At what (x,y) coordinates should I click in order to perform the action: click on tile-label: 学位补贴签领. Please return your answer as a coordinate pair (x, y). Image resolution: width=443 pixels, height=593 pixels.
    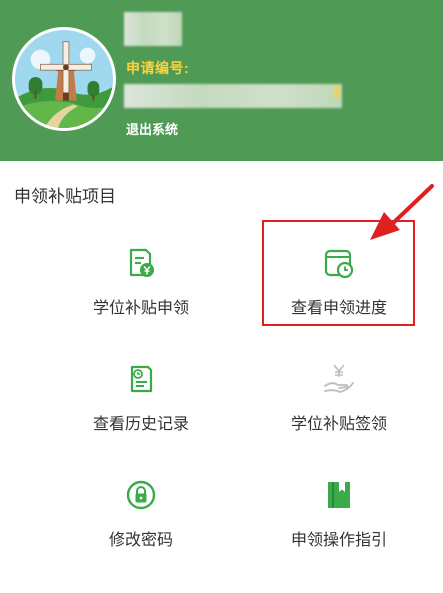
    Looking at the image, I should click on (338, 423).